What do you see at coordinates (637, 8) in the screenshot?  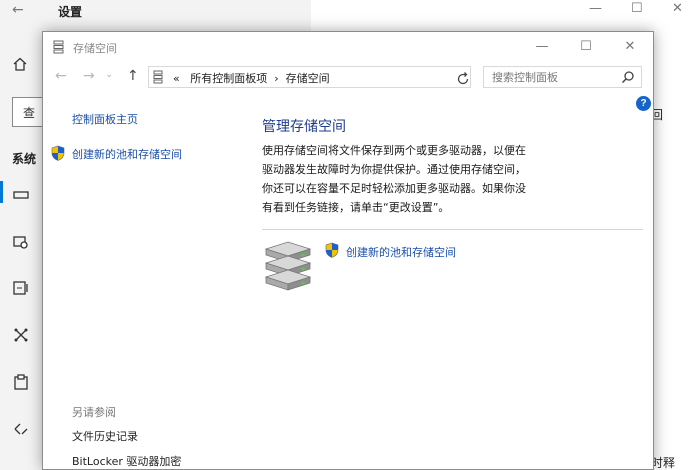 I see `settings-maximize-button: ☐` at bounding box center [637, 8].